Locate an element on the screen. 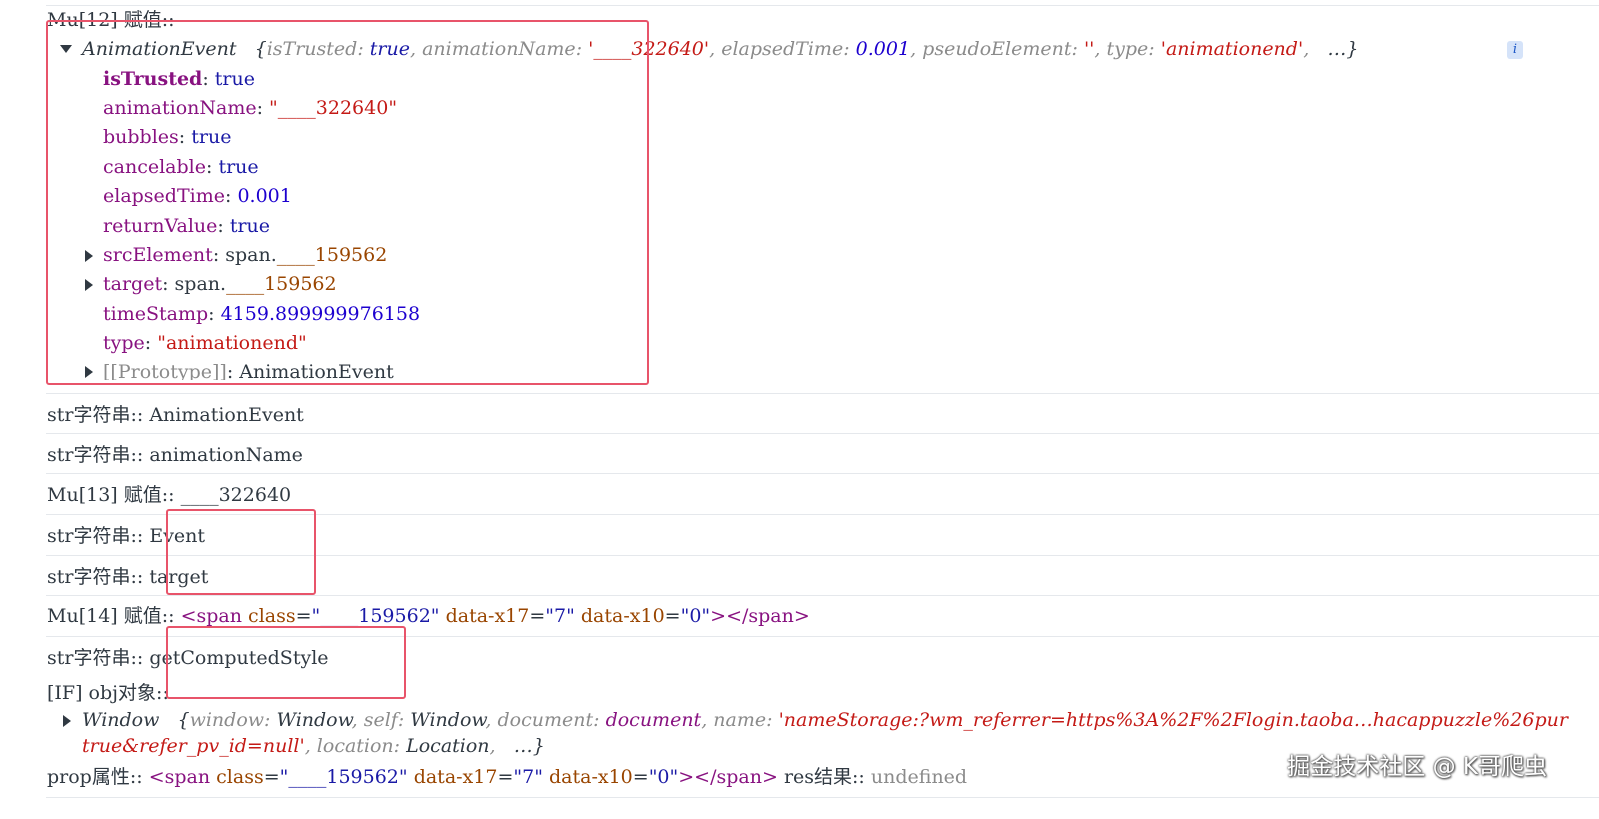 Image resolution: width=1599 pixels, height=819 pixels. log-row-str2: str字符串:: animationName is located at coordinates (175, 455).